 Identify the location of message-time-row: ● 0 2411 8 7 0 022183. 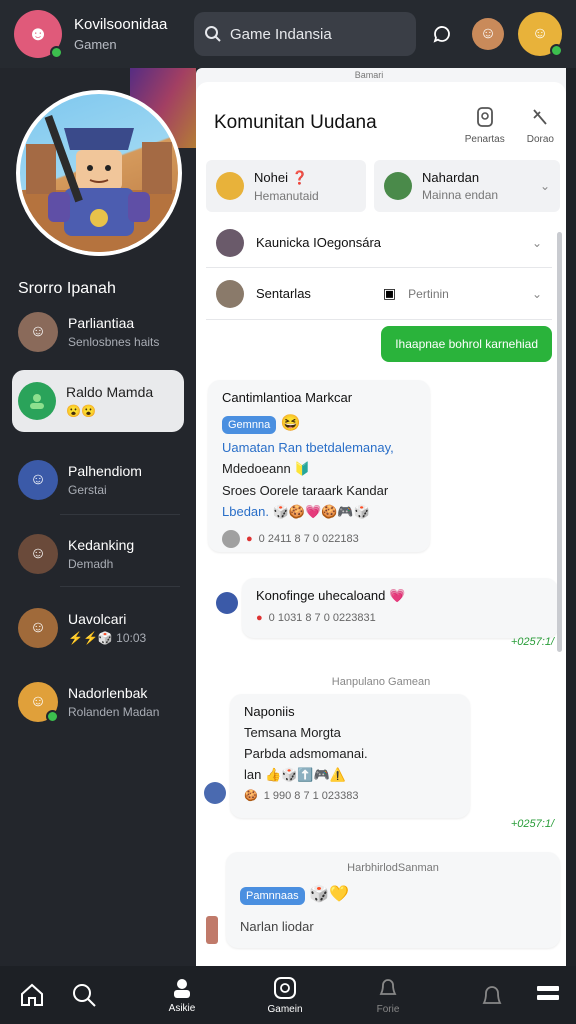
(319, 539).